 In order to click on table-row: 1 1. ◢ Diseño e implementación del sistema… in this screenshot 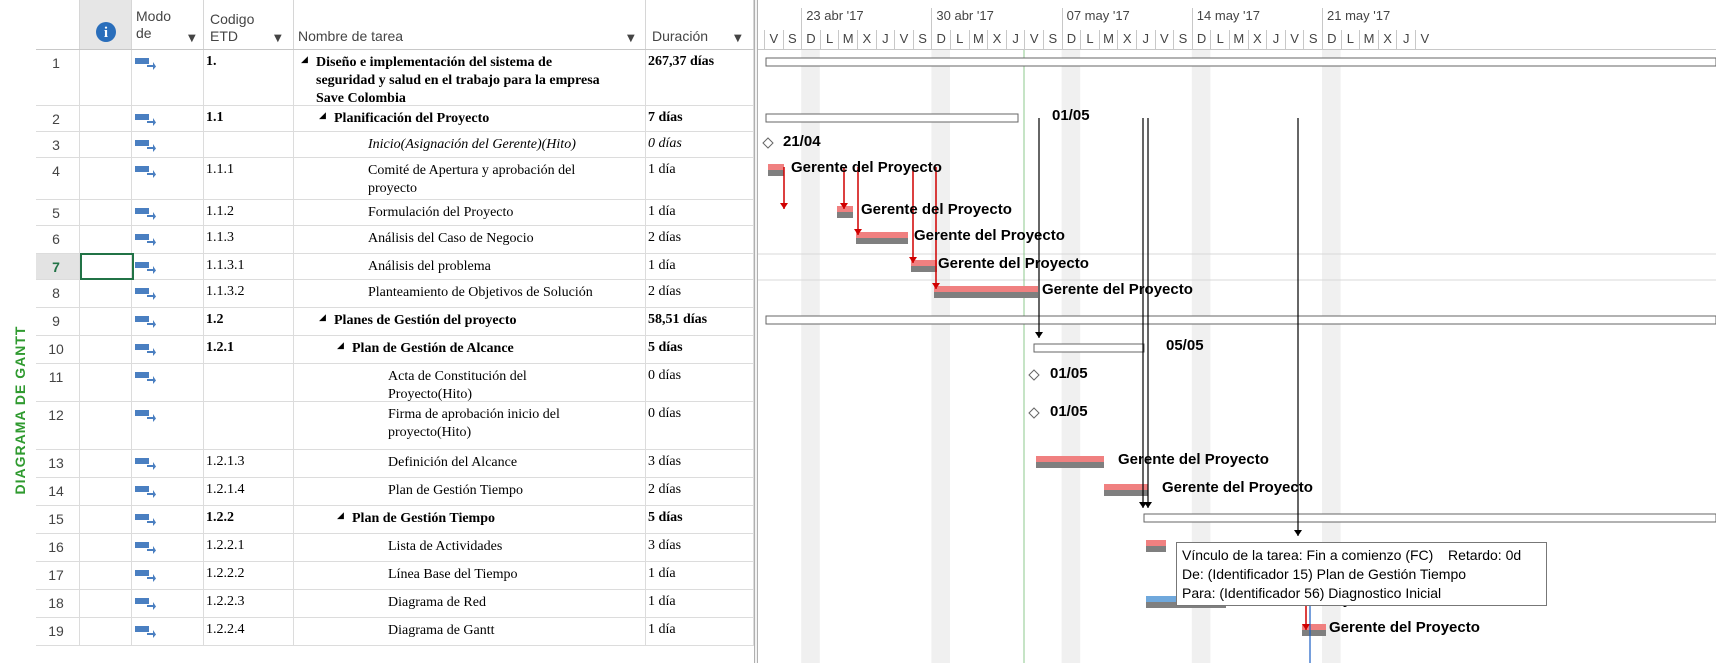, I will do `click(395, 78)`.